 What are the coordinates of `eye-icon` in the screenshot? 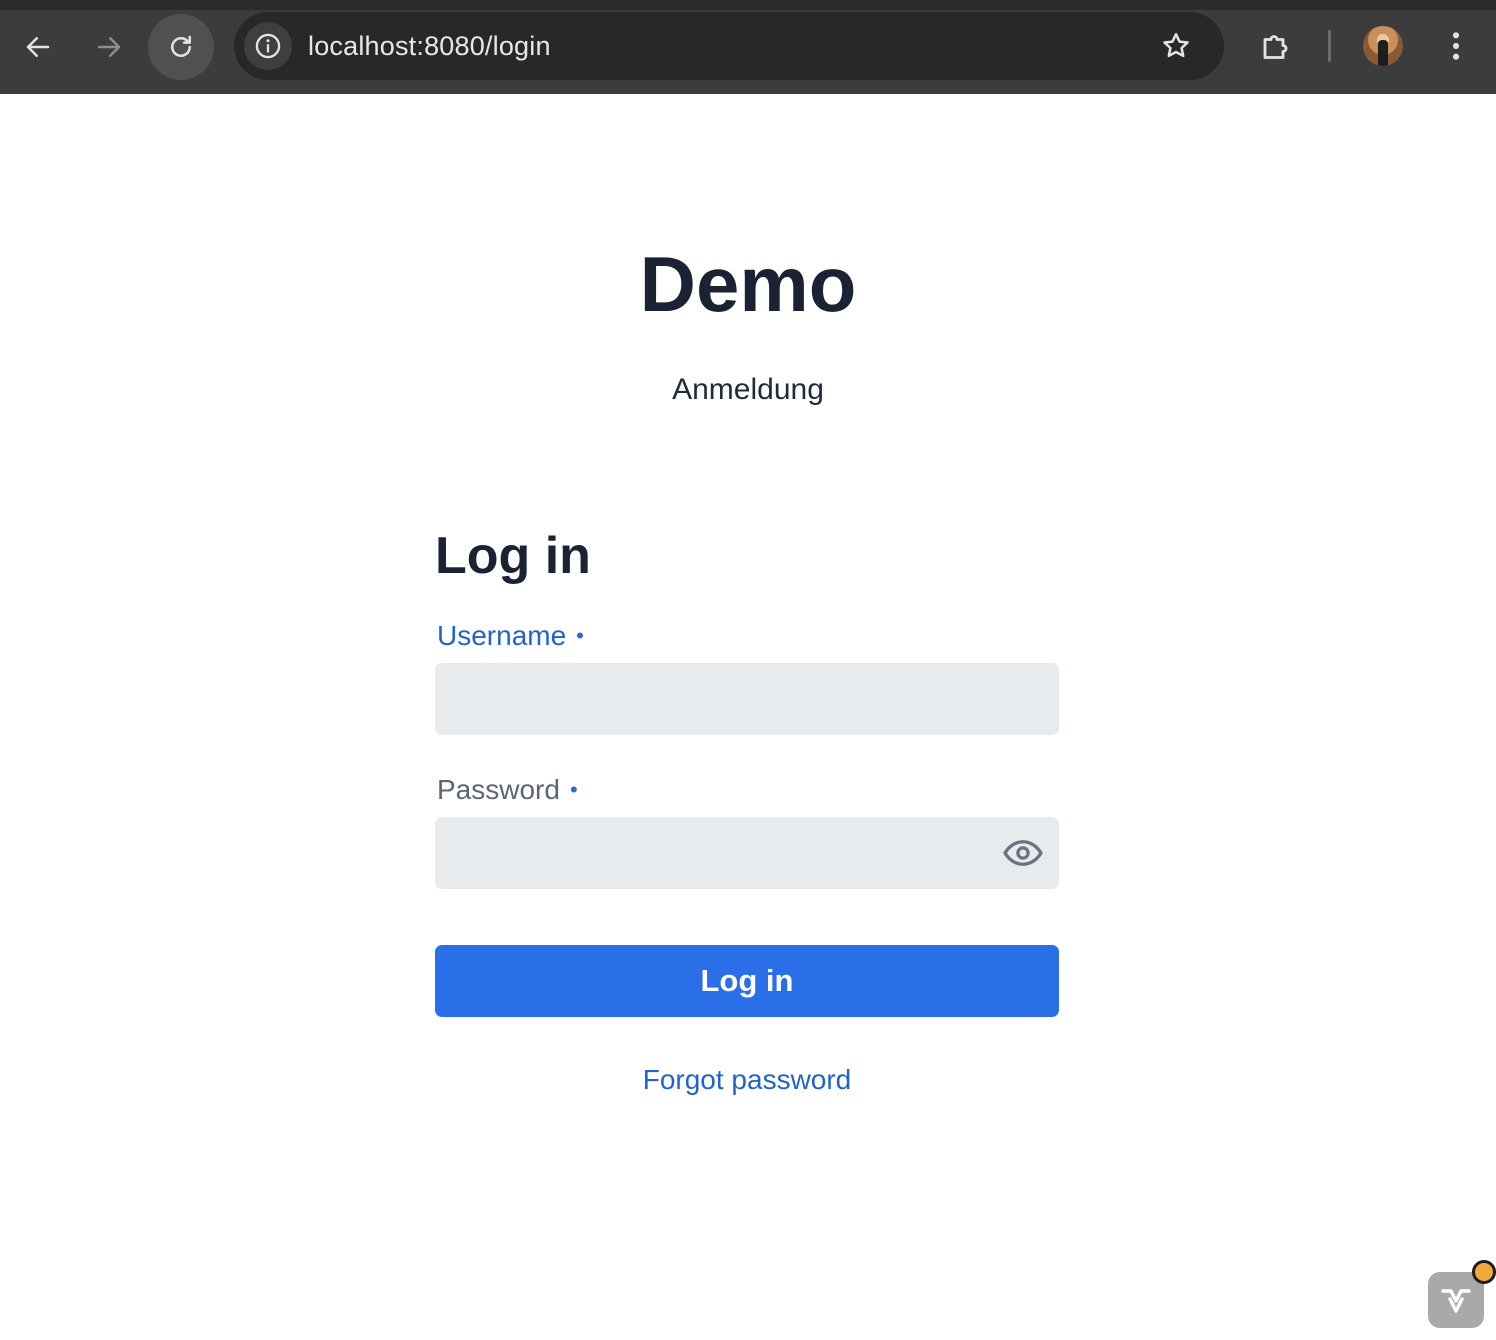 It's located at (1023, 853).